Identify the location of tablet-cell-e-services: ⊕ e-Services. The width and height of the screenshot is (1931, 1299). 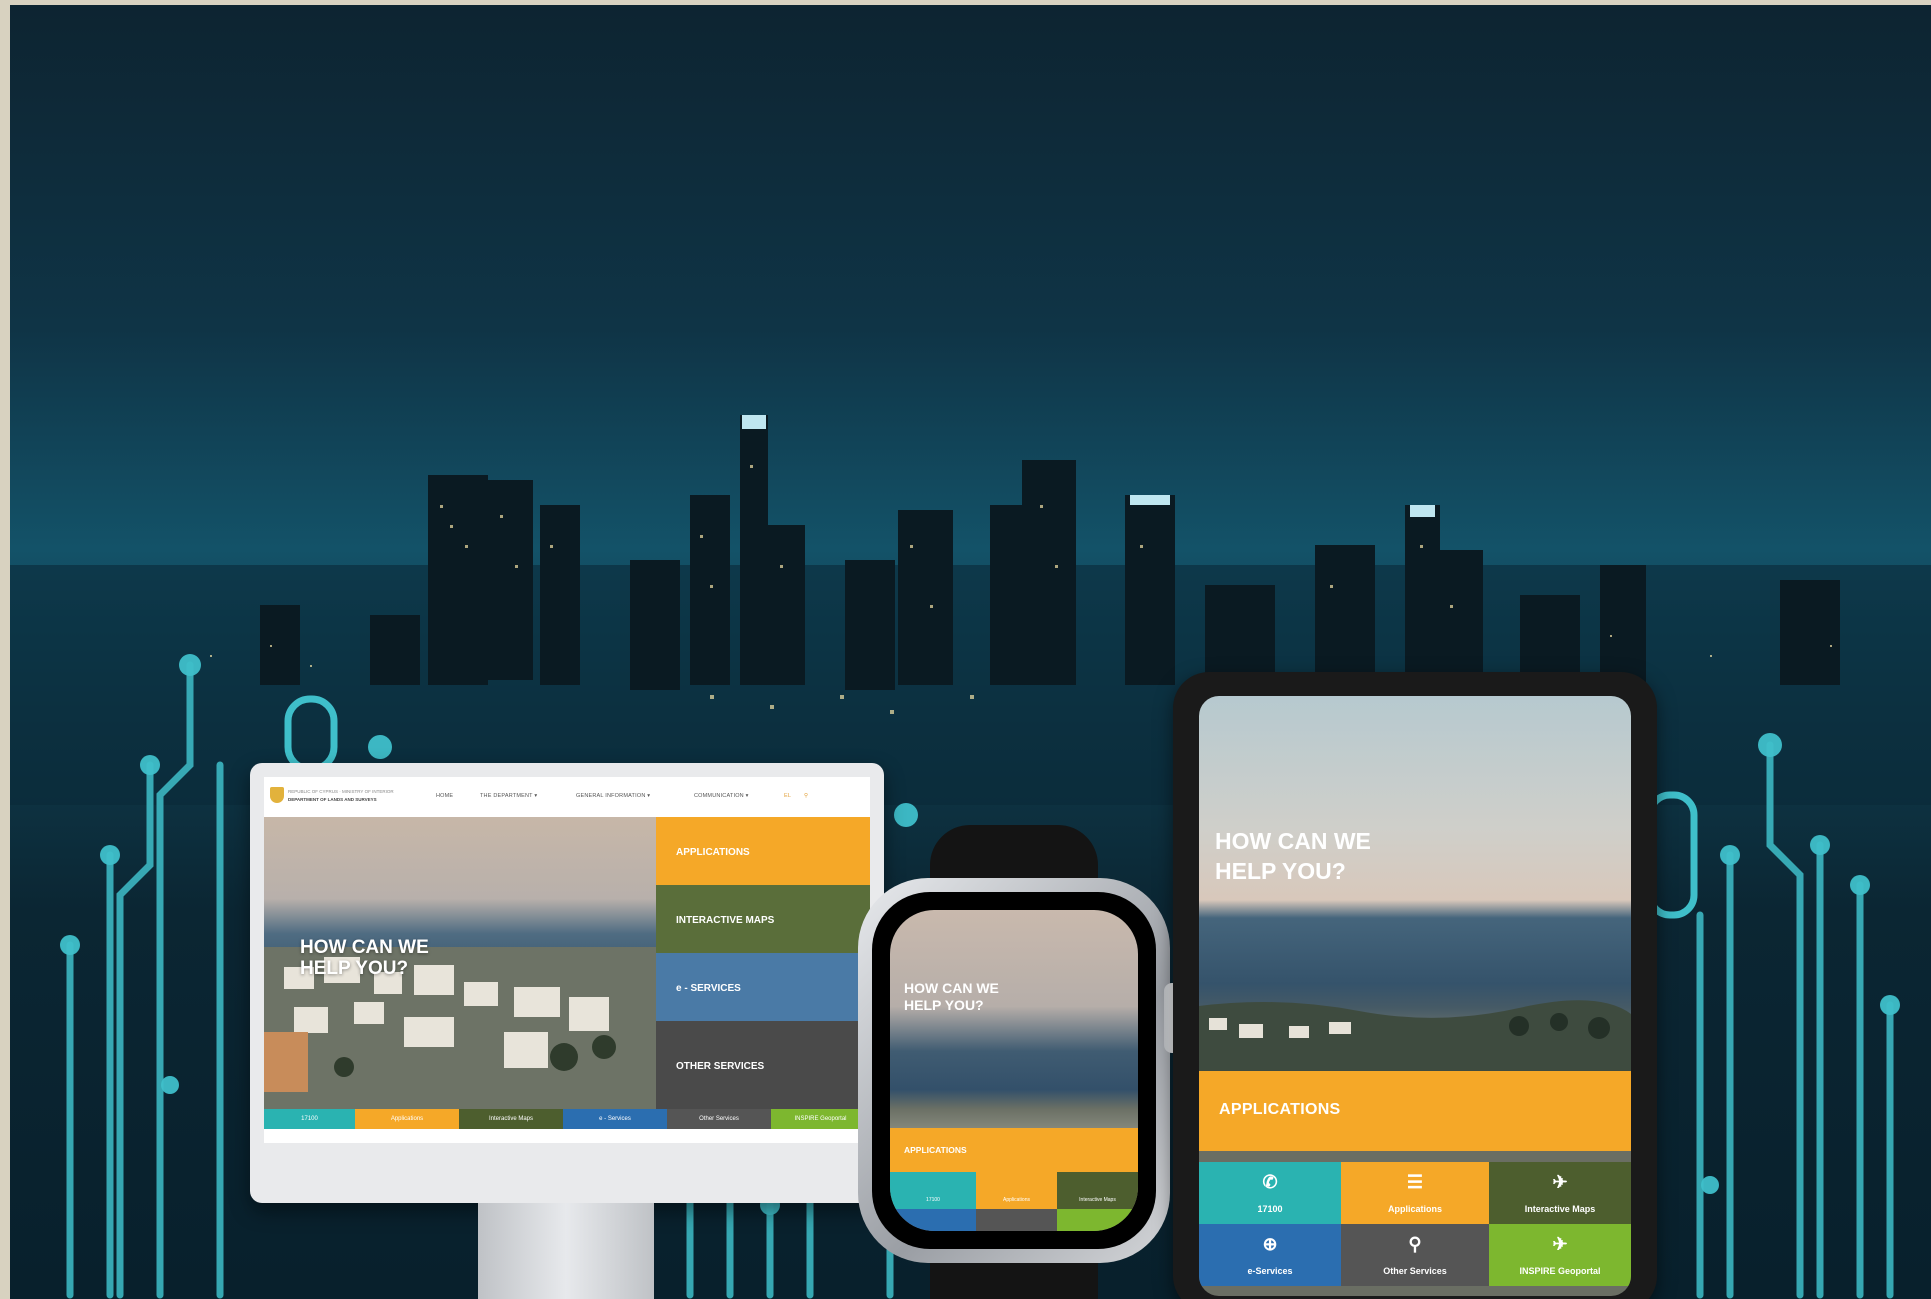
(1270, 1255).